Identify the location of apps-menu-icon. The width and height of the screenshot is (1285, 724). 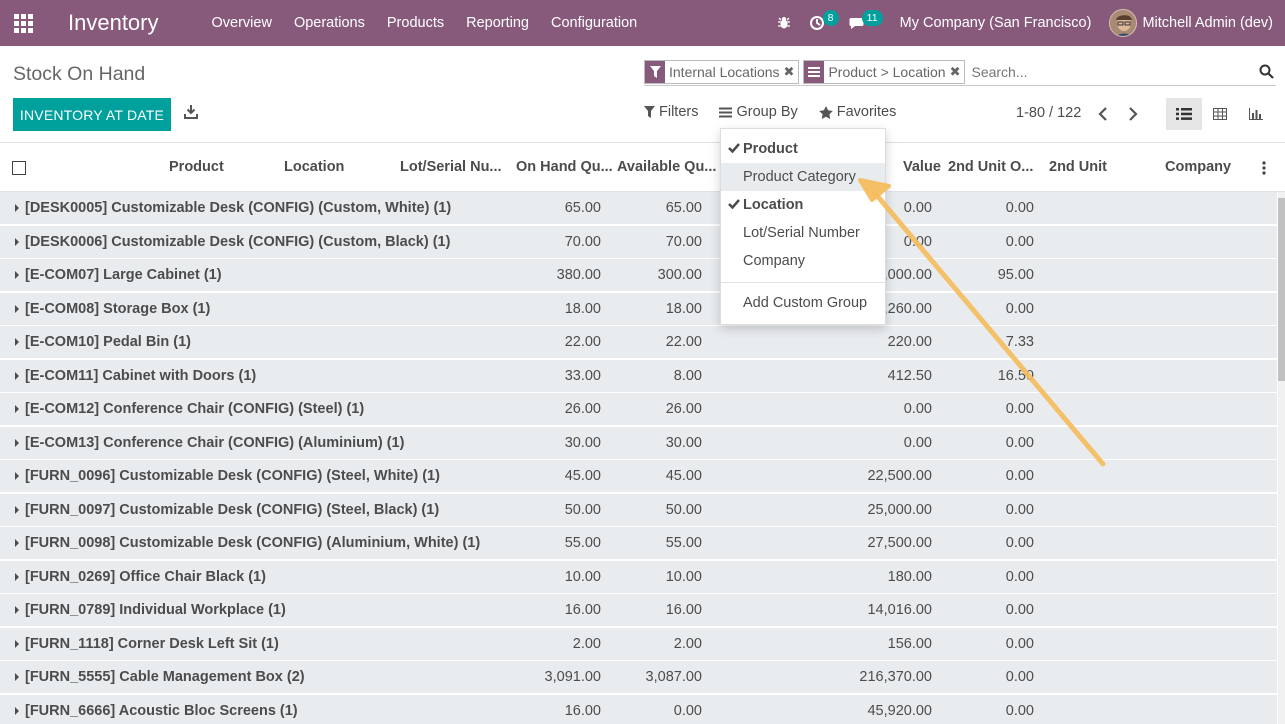
(23, 23).